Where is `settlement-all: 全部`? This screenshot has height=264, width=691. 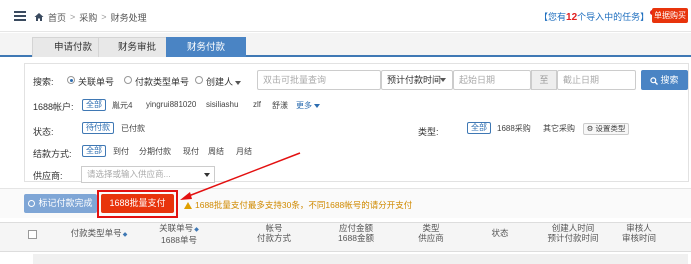
settlement-all: 全部 is located at coordinates (94, 151).